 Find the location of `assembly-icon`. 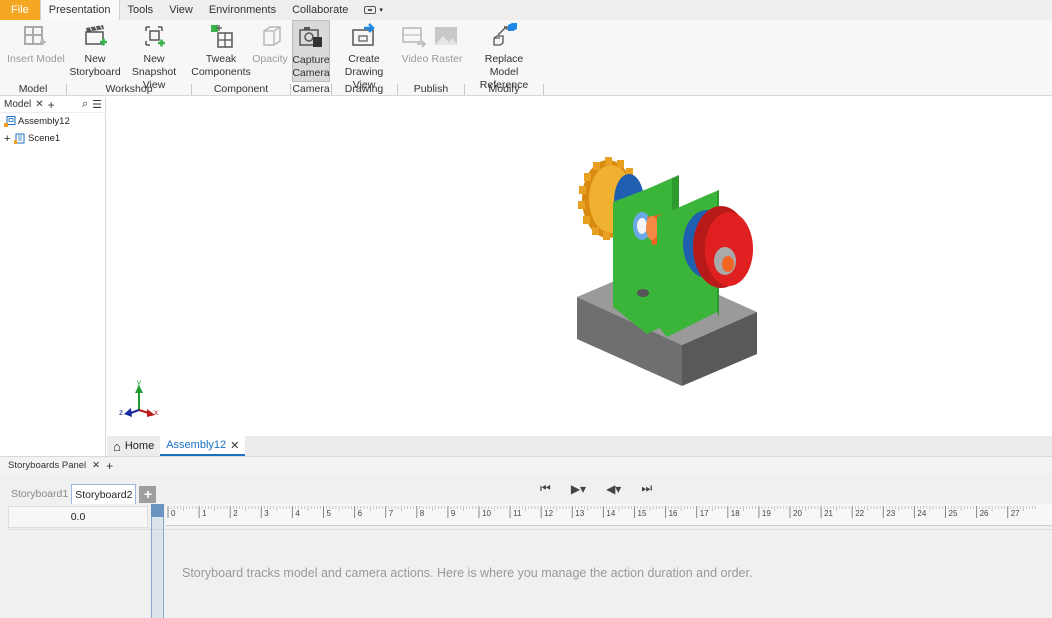

assembly-icon is located at coordinates (10, 121).